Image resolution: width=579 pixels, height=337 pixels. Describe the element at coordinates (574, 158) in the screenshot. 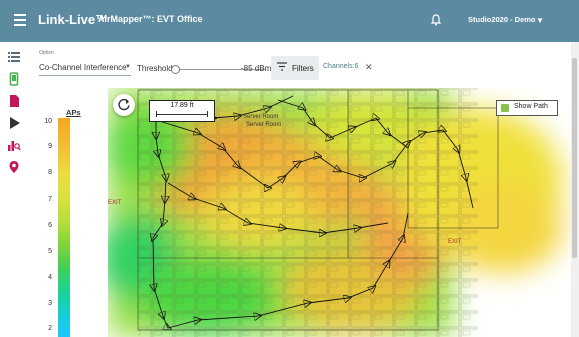

I see `scrollbar-thumb` at that location.